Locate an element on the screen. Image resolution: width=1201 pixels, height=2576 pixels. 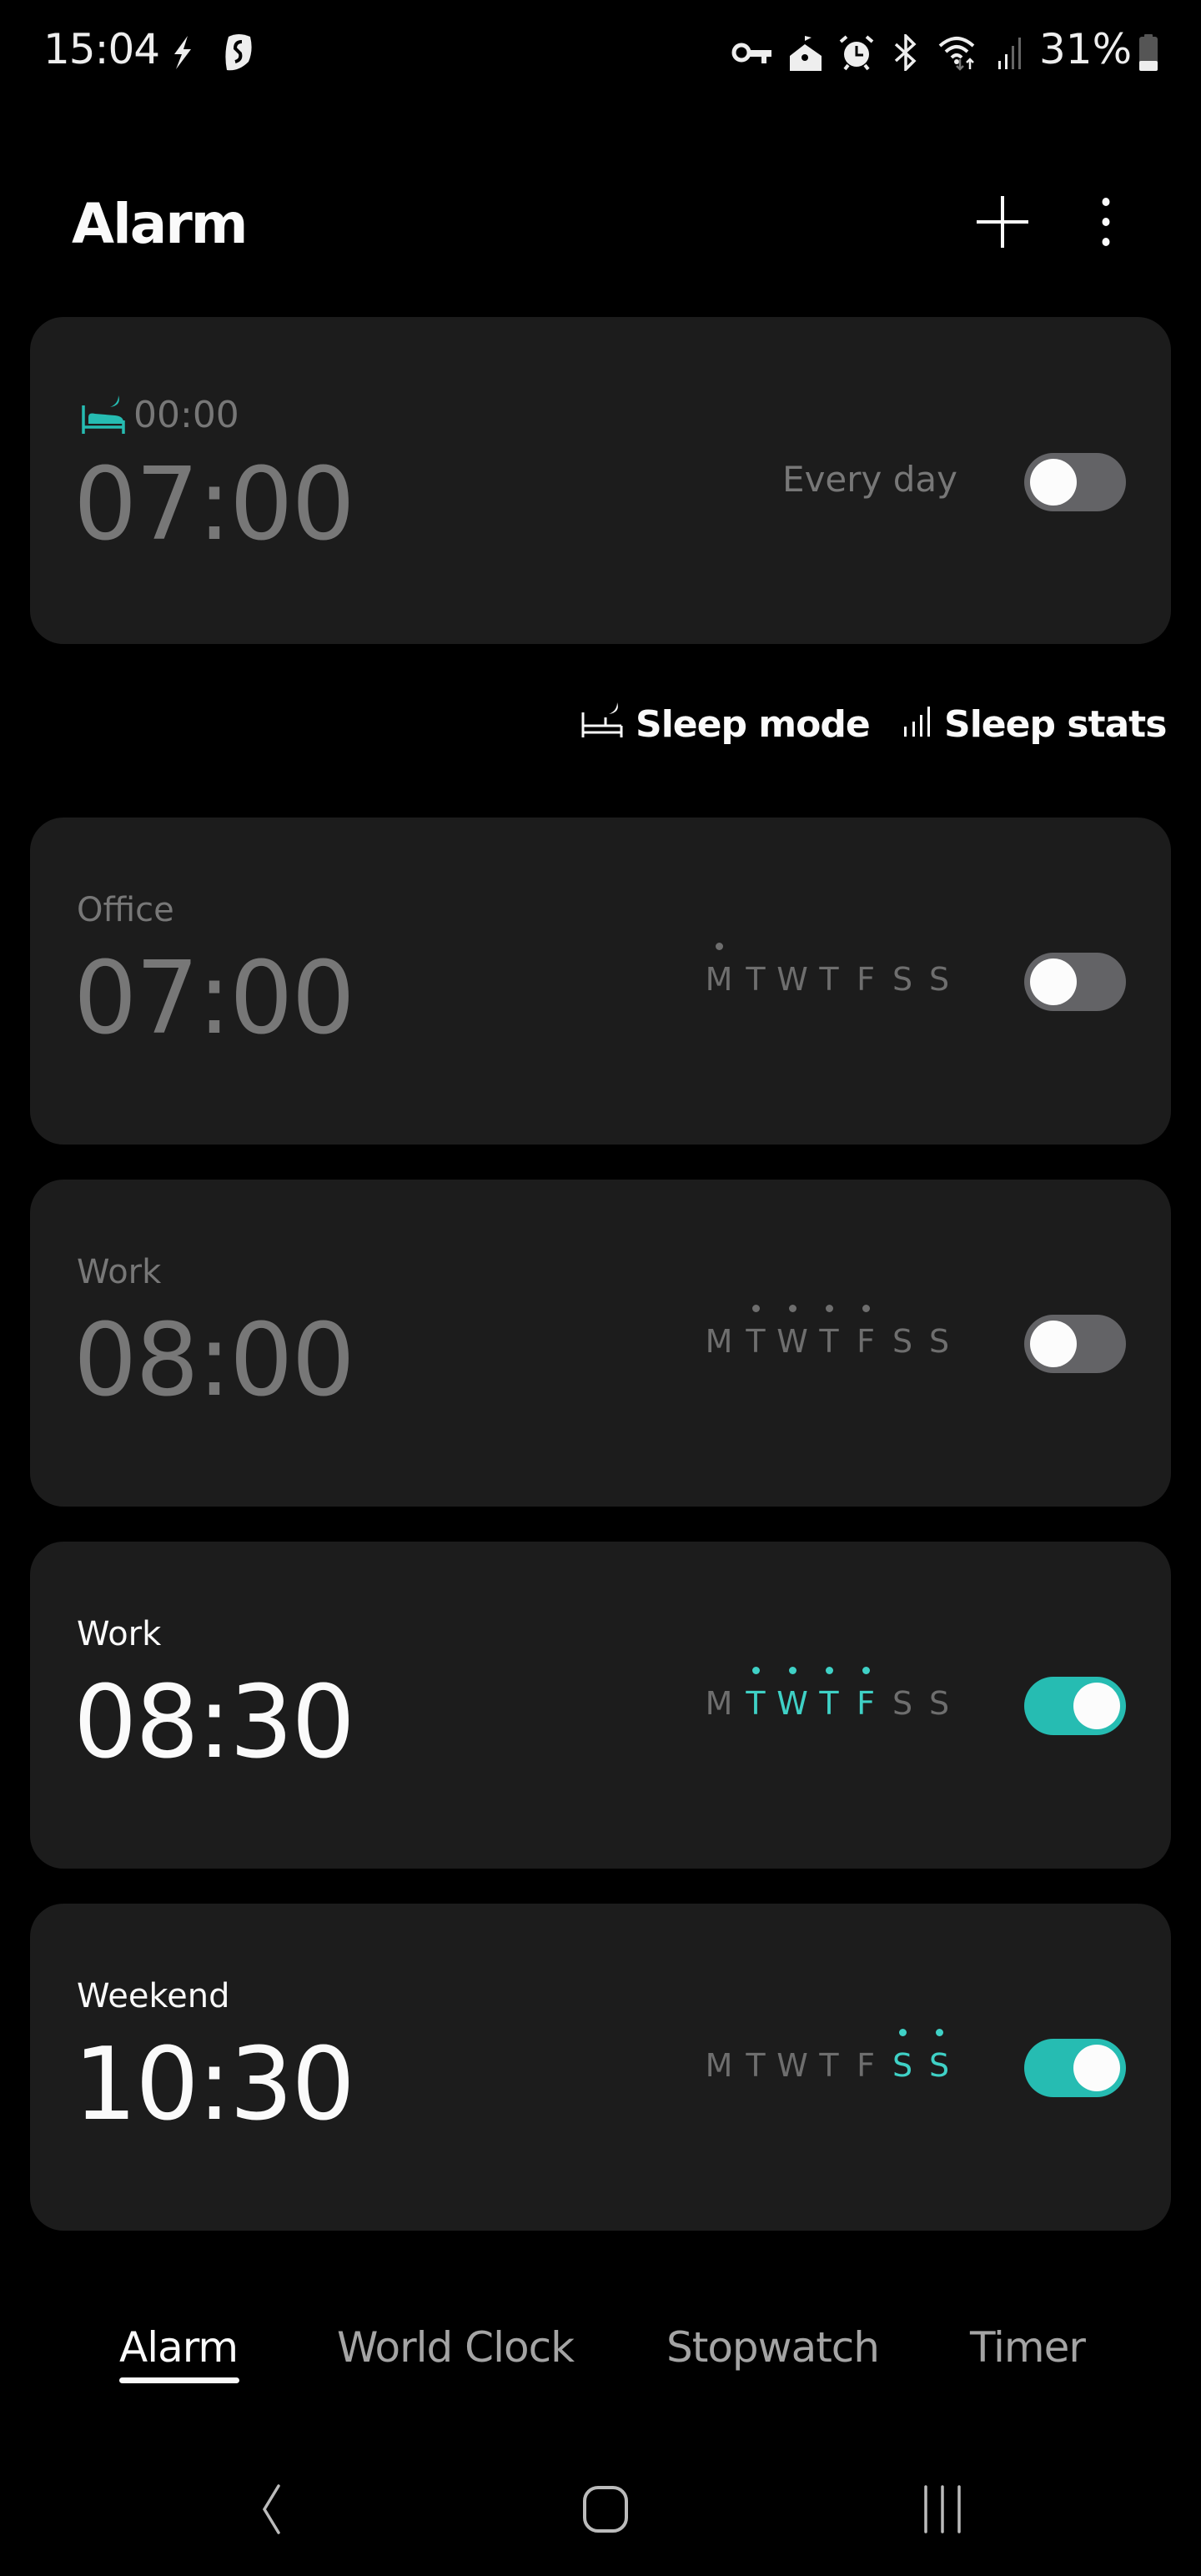
weekday-1: T is located at coordinates (756, 979).